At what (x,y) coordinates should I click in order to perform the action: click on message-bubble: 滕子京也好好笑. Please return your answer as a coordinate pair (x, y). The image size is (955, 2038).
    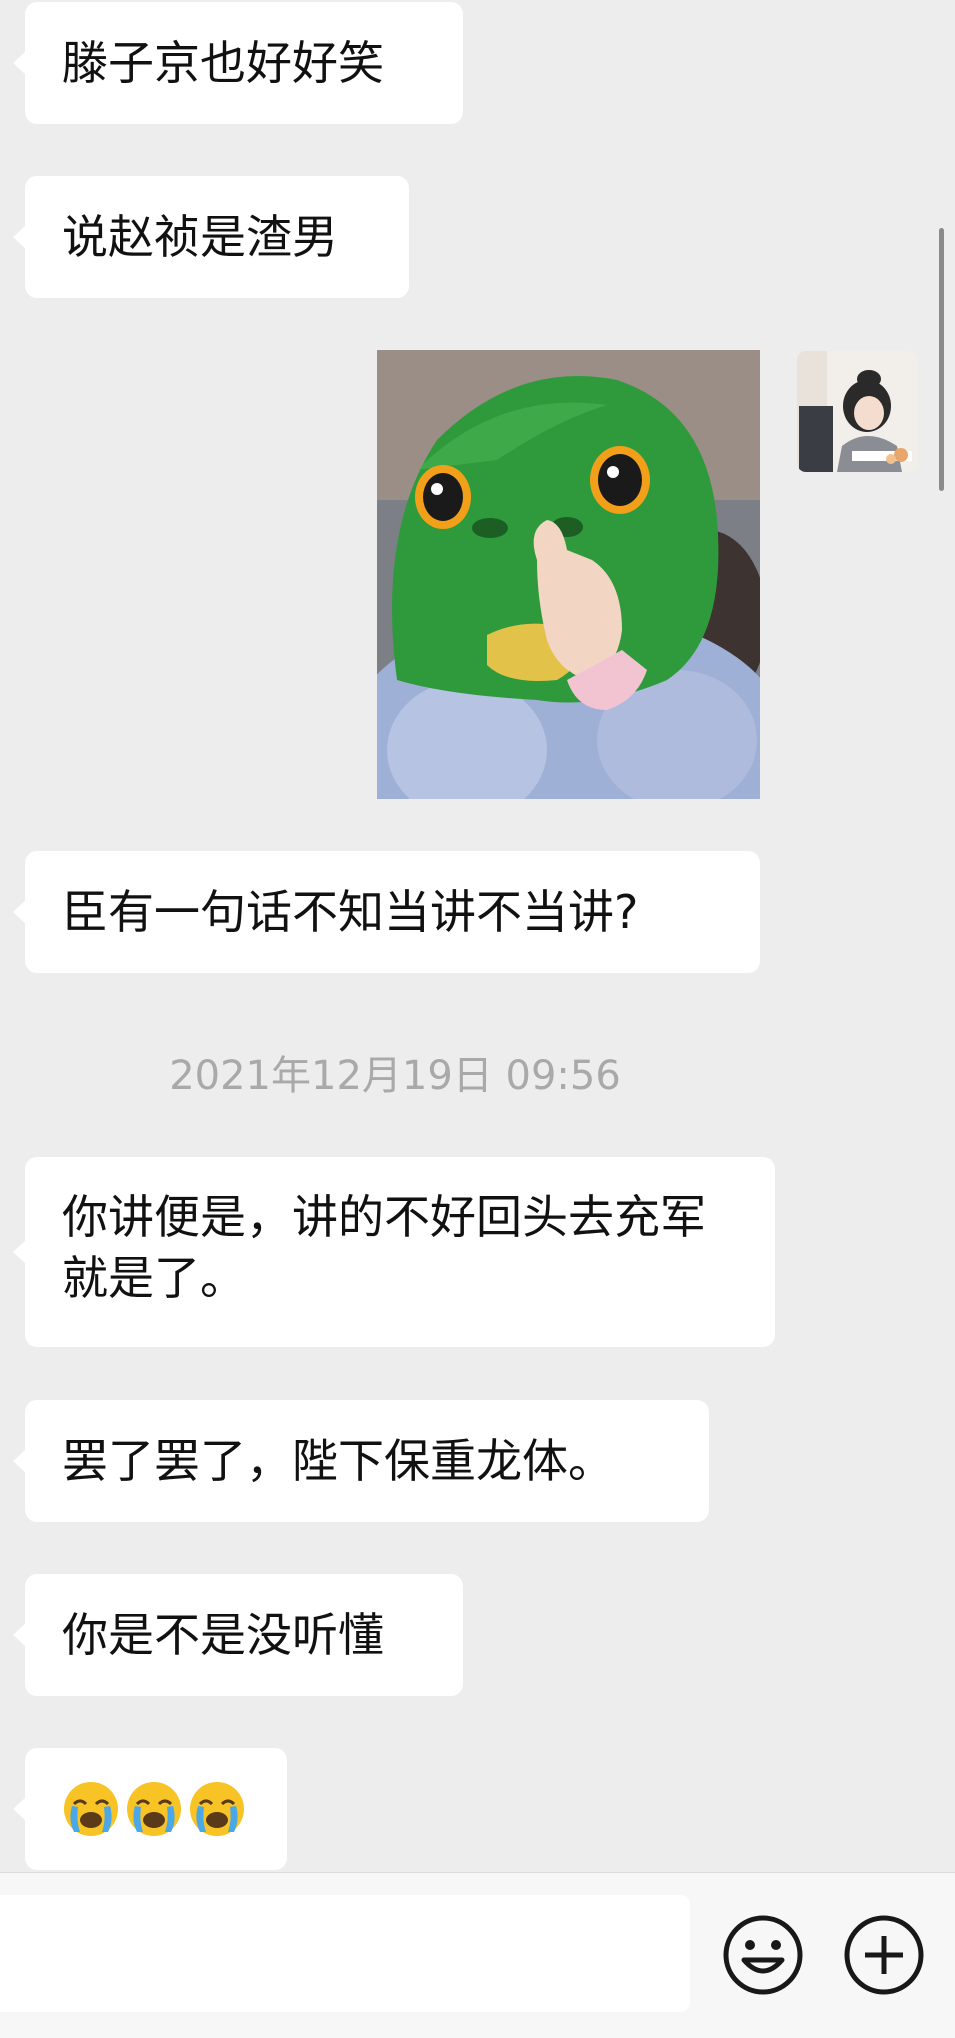
    Looking at the image, I should click on (238, 63).